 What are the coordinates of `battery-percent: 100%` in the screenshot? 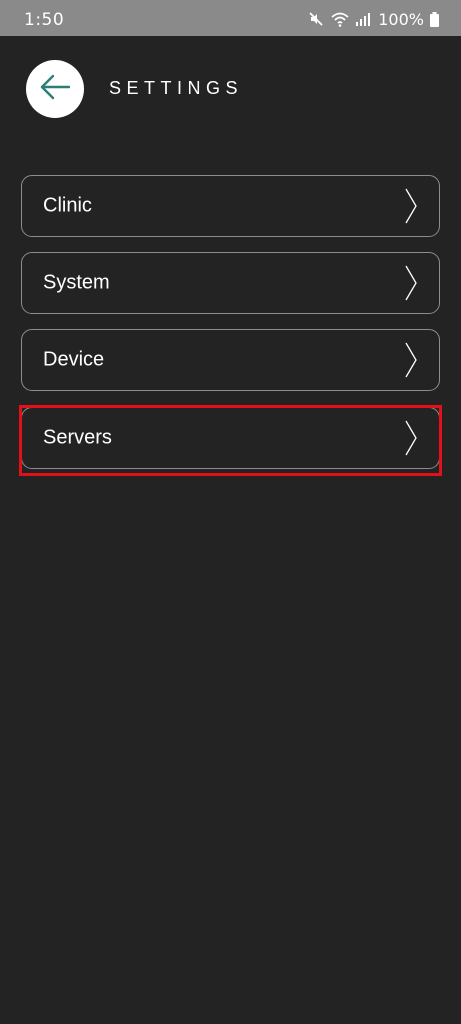 It's located at (401, 19).